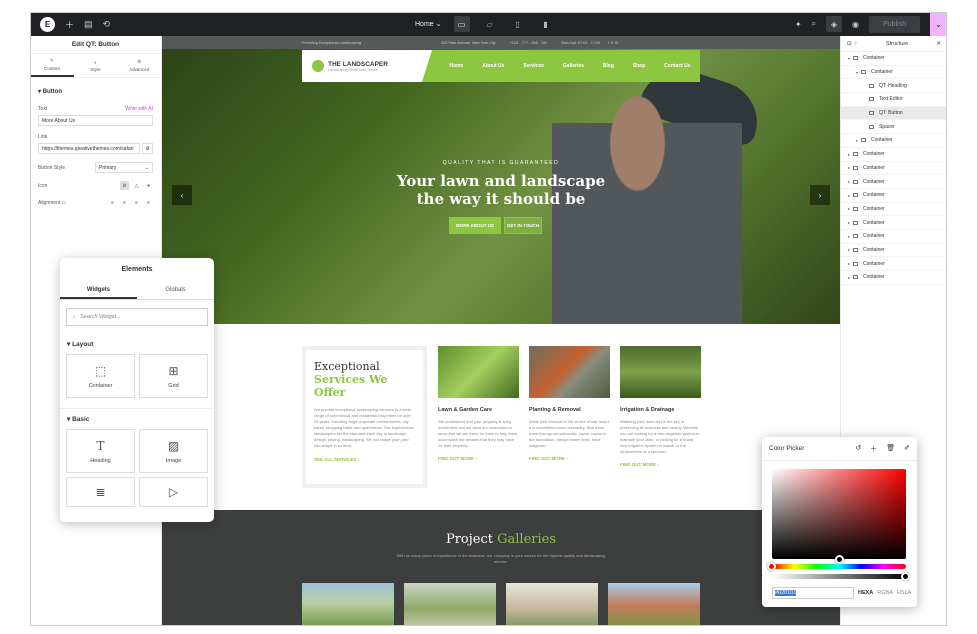  What do you see at coordinates (814, 24) in the screenshot?
I see `search-icon: ⌕` at bounding box center [814, 24].